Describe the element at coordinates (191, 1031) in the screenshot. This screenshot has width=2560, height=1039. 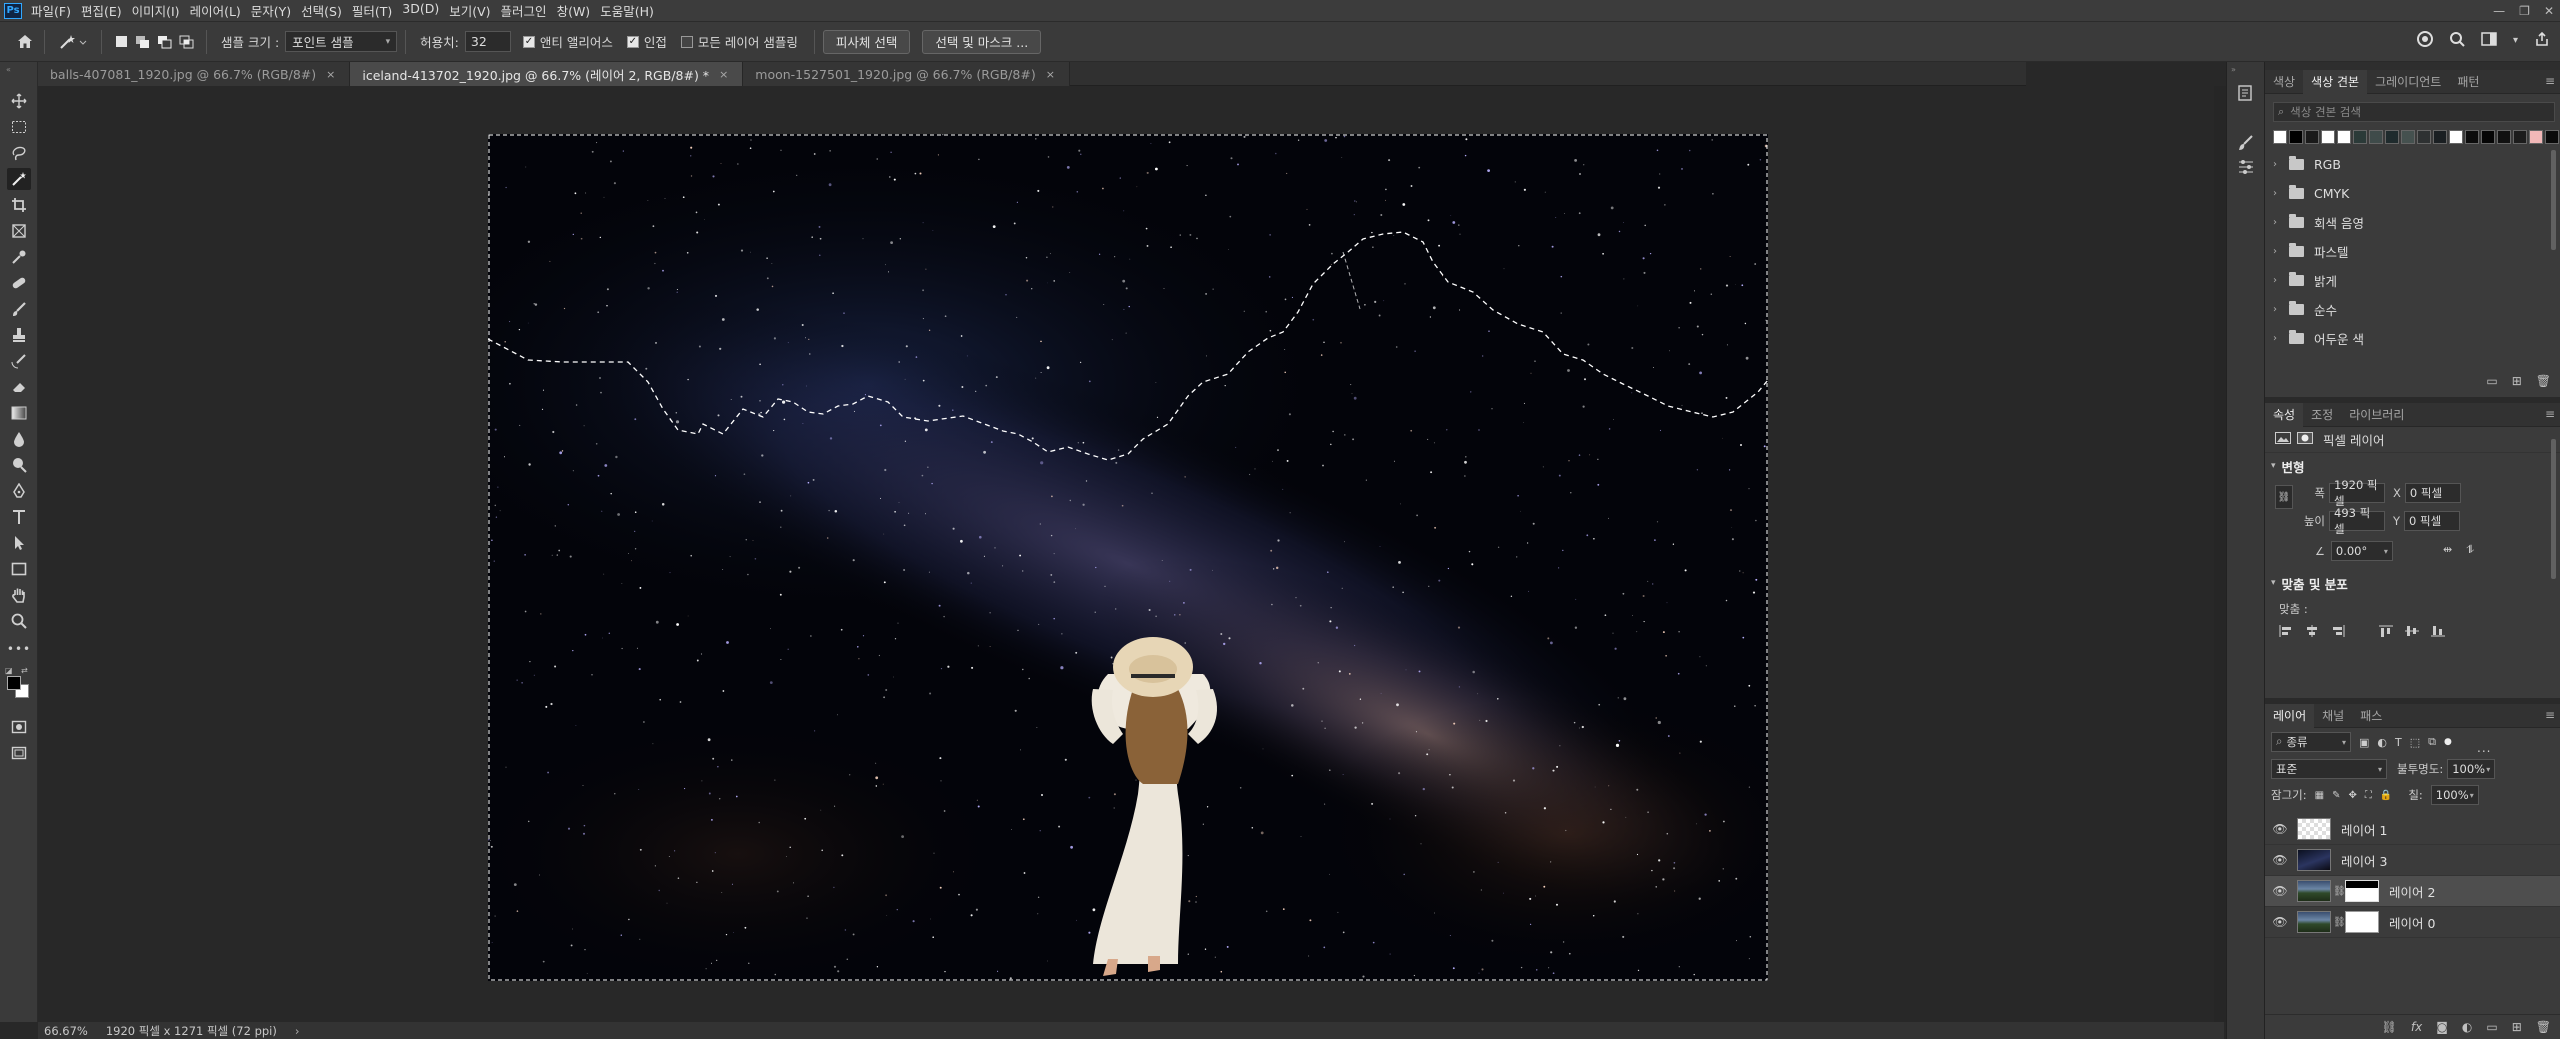
I see `document-info: 1920 픽셀 x 1271 픽셀 (72 ppi)` at that location.